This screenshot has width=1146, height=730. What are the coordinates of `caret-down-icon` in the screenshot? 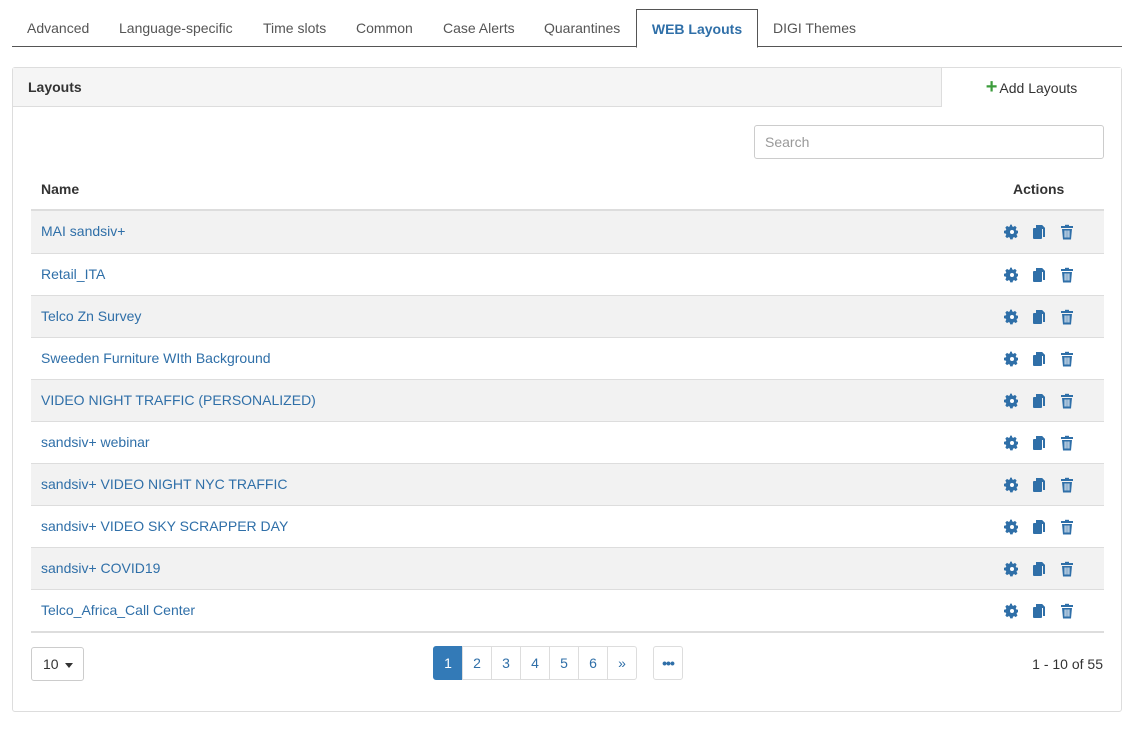 It's located at (69, 665).